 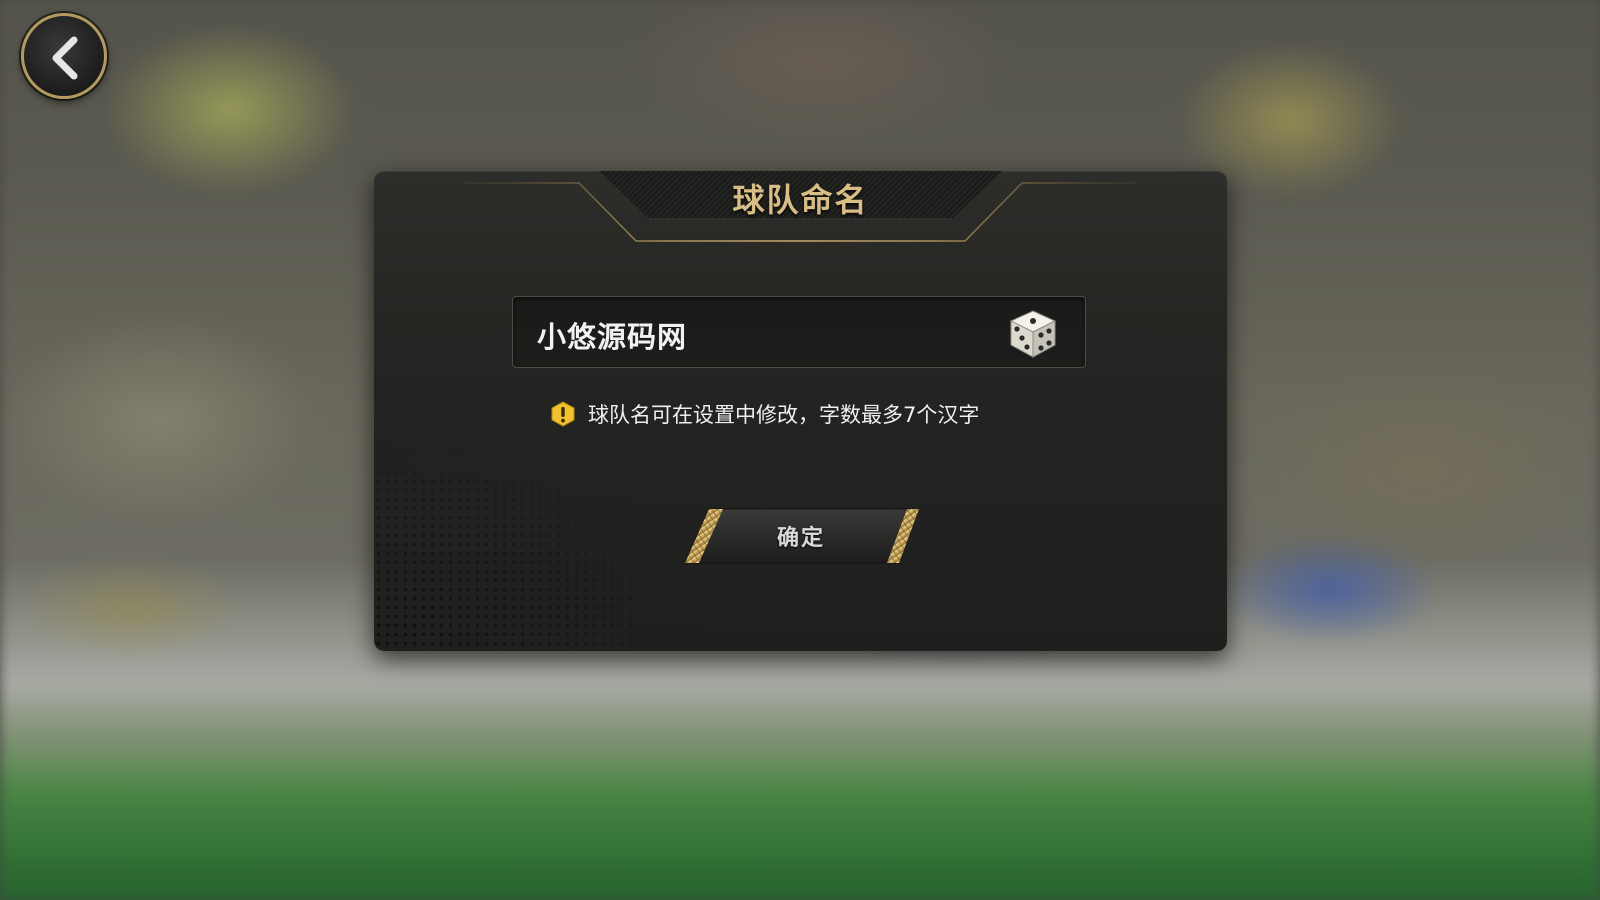 I want to click on confirm-button-label: 确定, so click(x=800, y=538).